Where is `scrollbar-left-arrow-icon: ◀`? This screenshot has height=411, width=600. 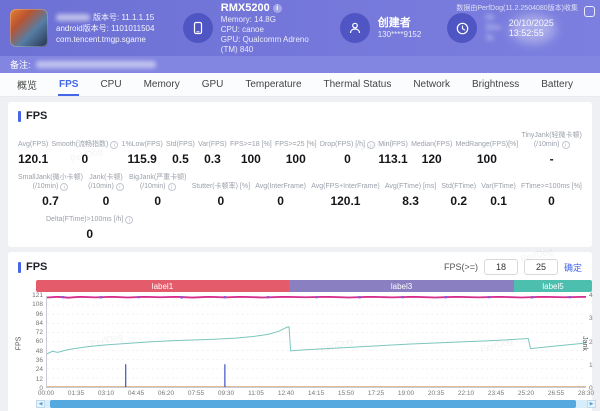
scrollbar-left-arrow-icon: ◀ is located at coordinates (40, 404).